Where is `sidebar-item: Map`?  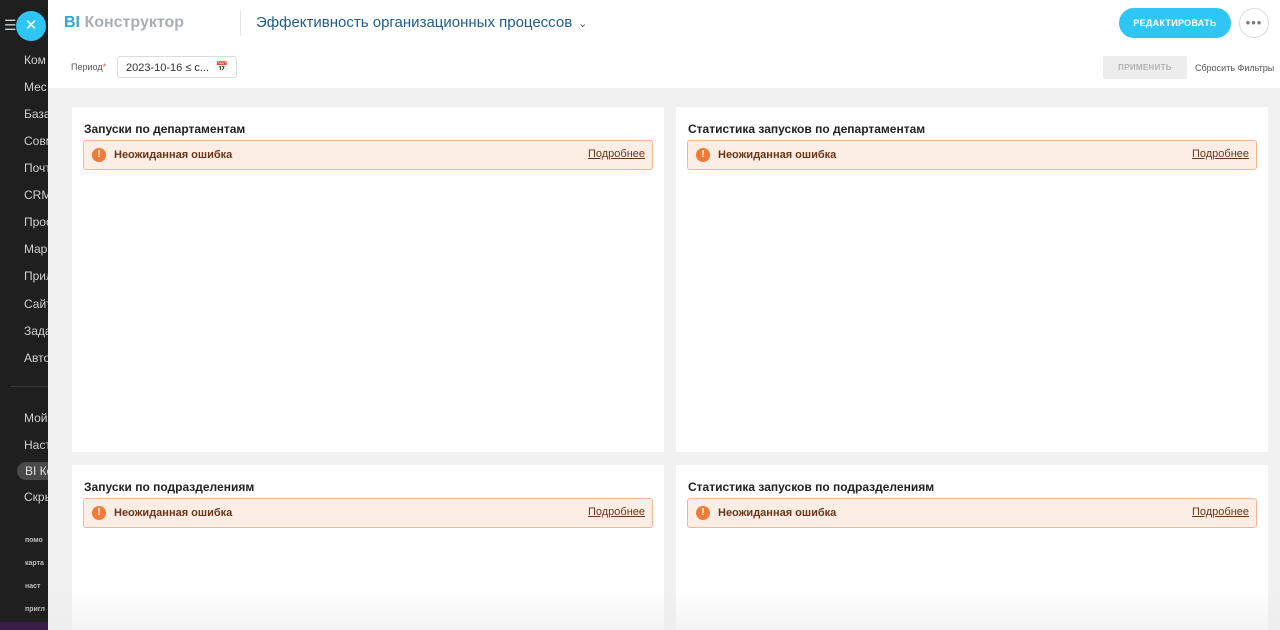
sidebar-item: Map is located at coordinates (35, 249).